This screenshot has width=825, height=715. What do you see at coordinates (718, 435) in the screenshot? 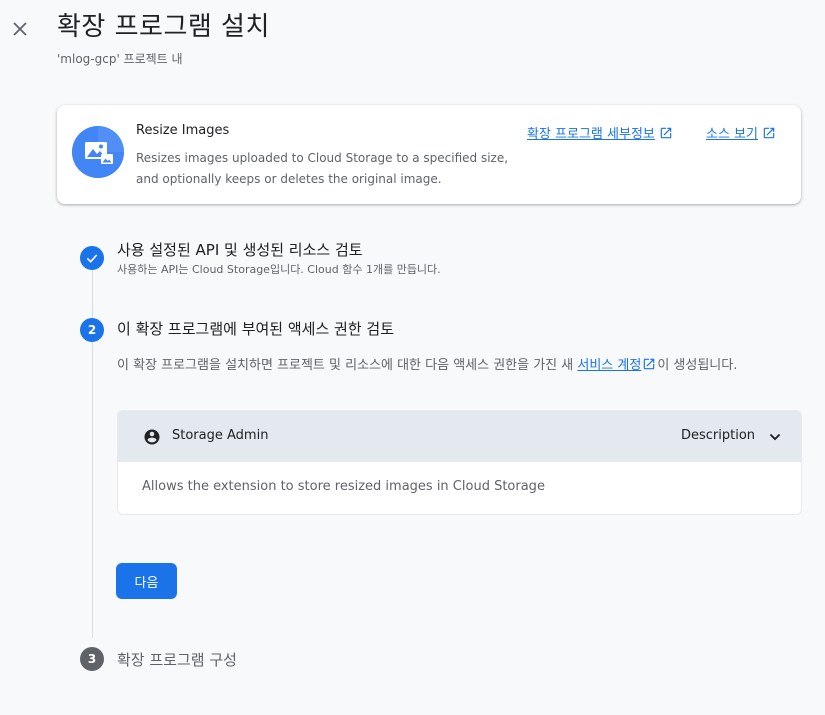
I see `description-toggle-label: Description` at bounding box center [718, 435].